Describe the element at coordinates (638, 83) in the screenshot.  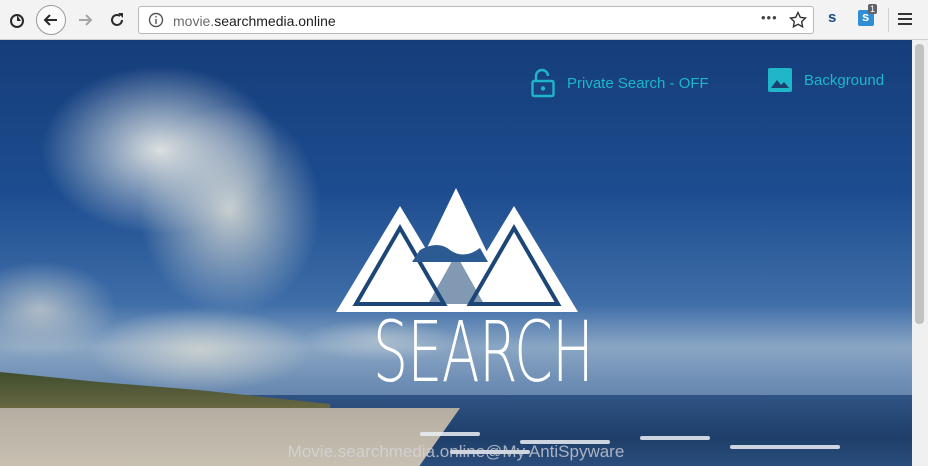
I see `private-search-label: Private Search - OFF` at that location.